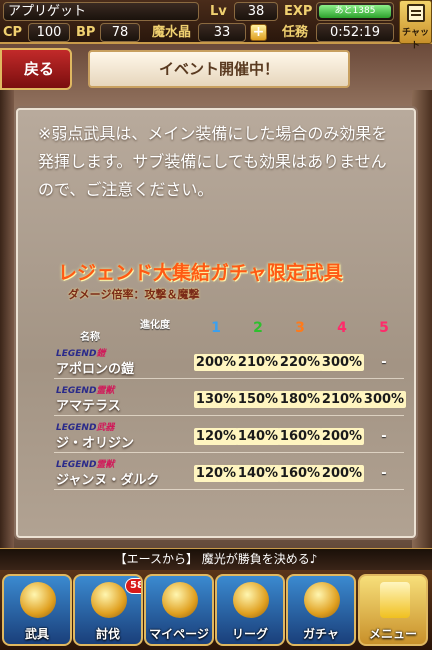 Image resolution: width=432 pixels, height=650 pixels. I want to click on level-header-5: 5, so click(384, 328).